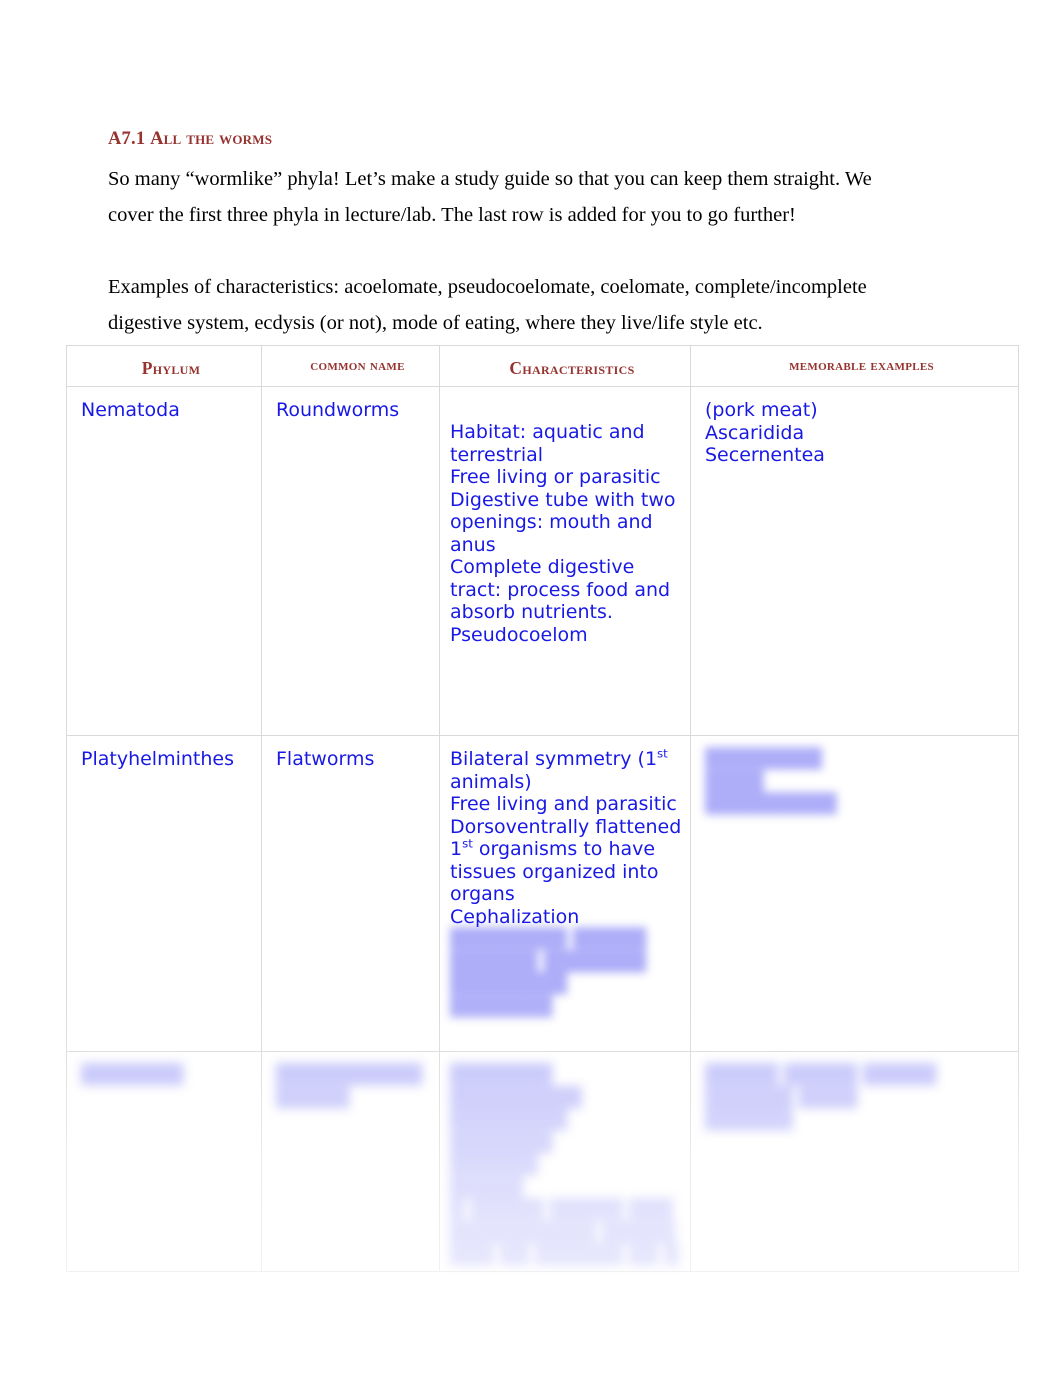 The width and height of the screenshot is (1062, 1377). I want to click on obscured-line: ████████ █████, so click(548, 939).